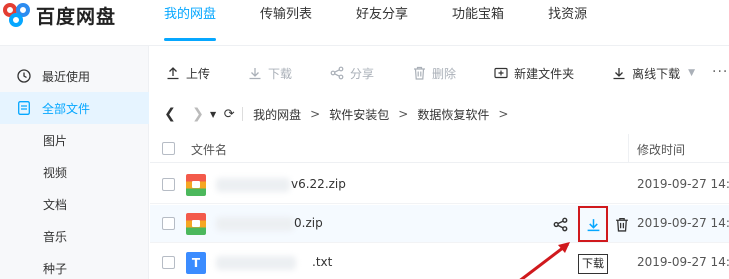 The image size is (729, 279). What do you see at coordinates (196, 263) in the screenshot?
I see `txt-file-icon: T` at bounding box center [196, 263].